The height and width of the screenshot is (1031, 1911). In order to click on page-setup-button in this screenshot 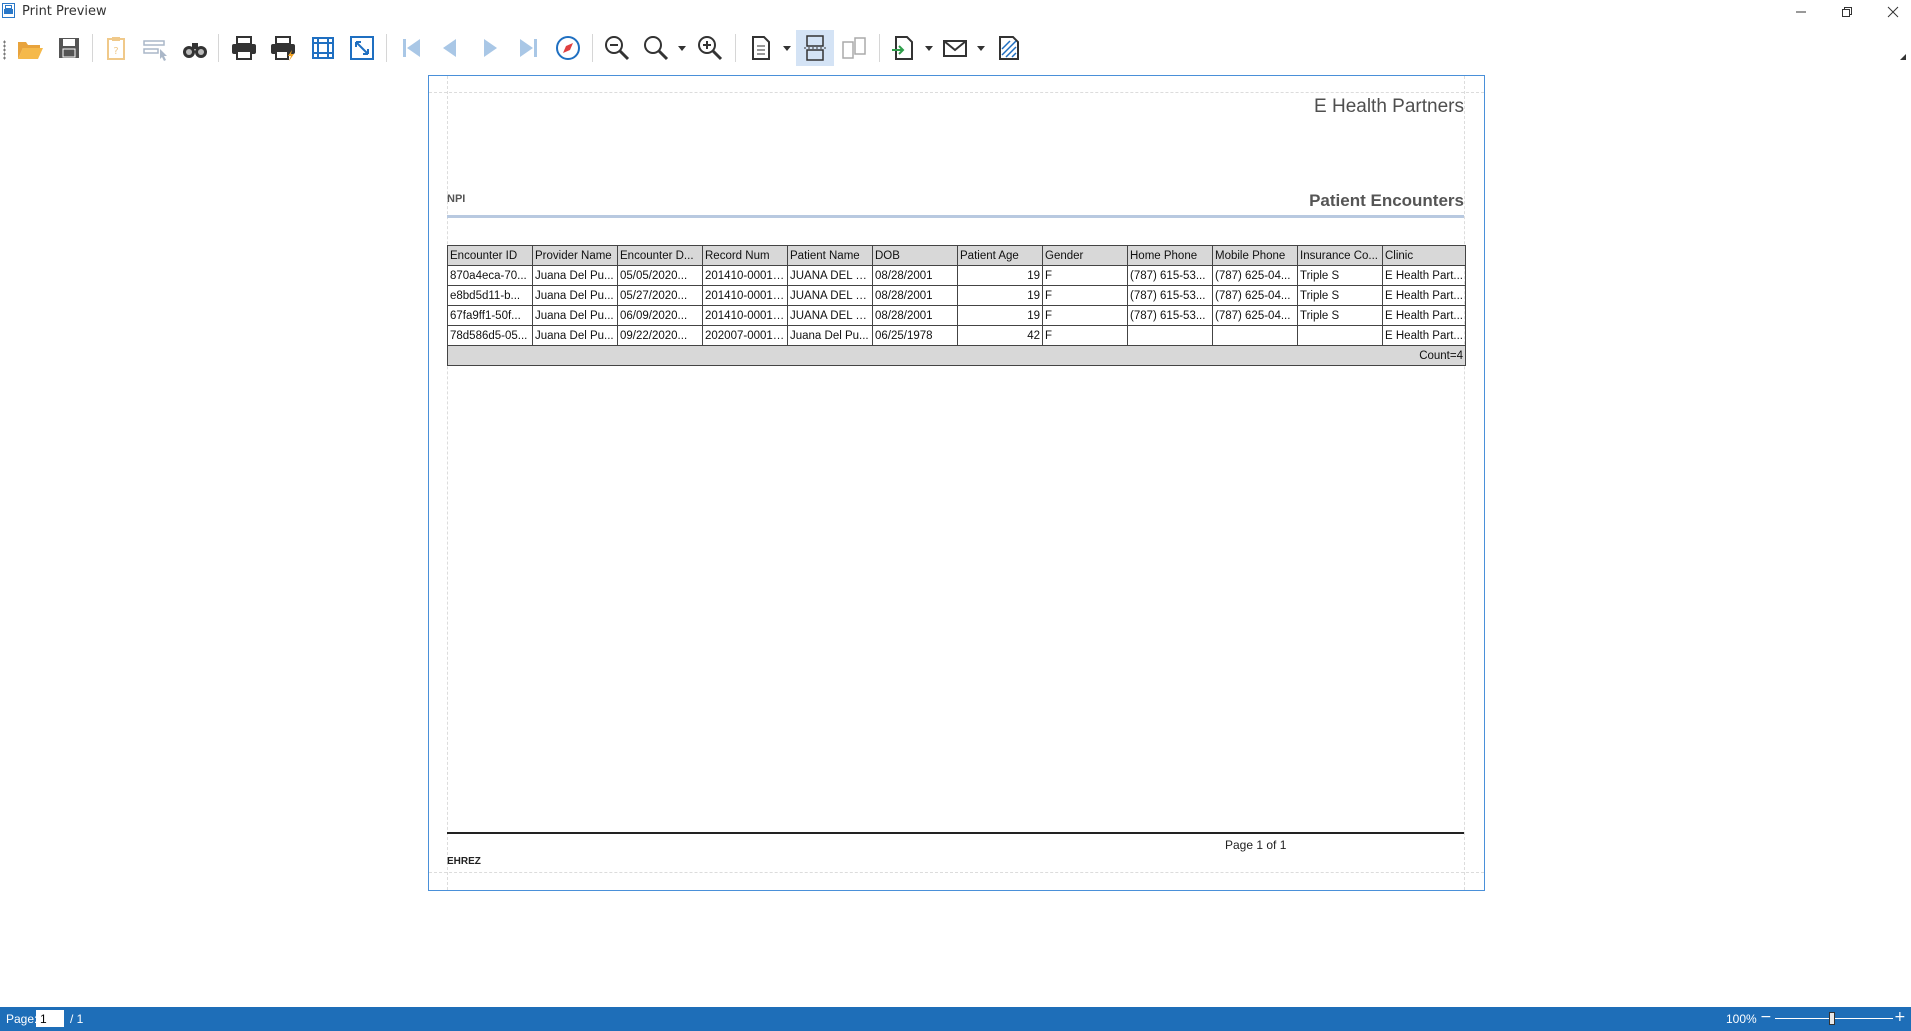, I will do `click(323, 48)`.